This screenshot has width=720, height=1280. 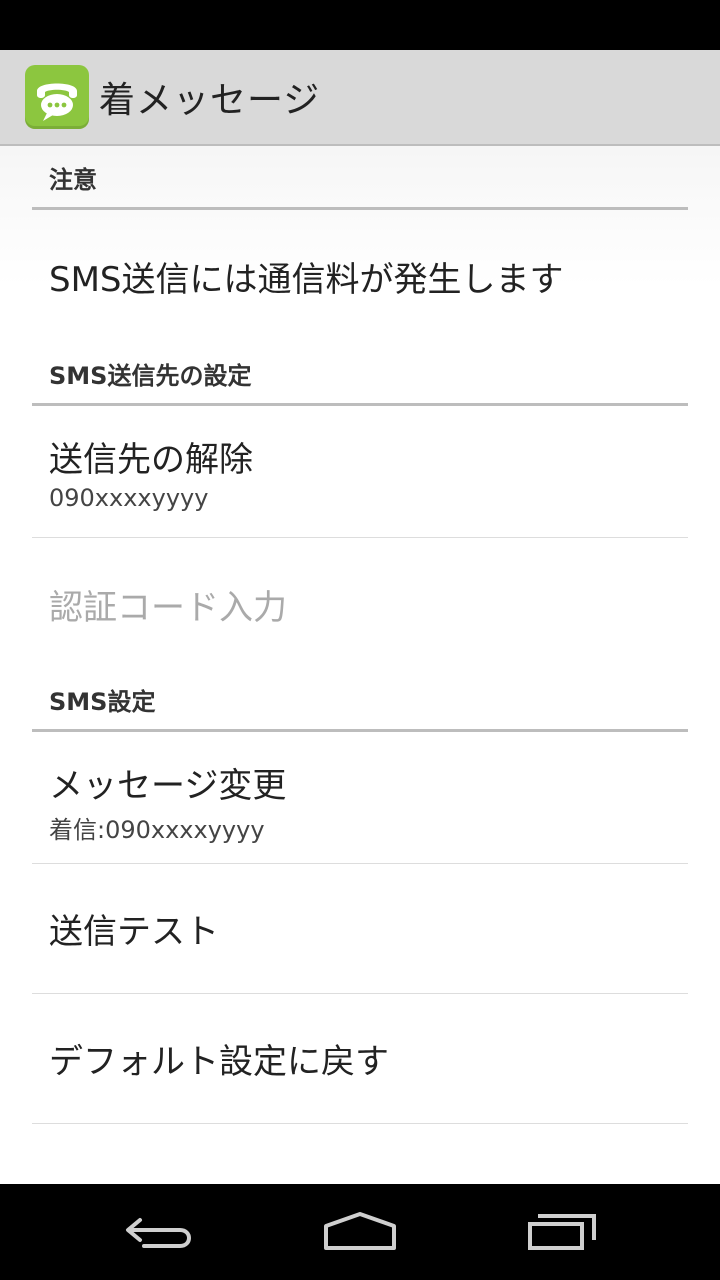 I want to click on pref-unregister-destination-summary: 090xxxxyyyy, so click(x=129, y=498).